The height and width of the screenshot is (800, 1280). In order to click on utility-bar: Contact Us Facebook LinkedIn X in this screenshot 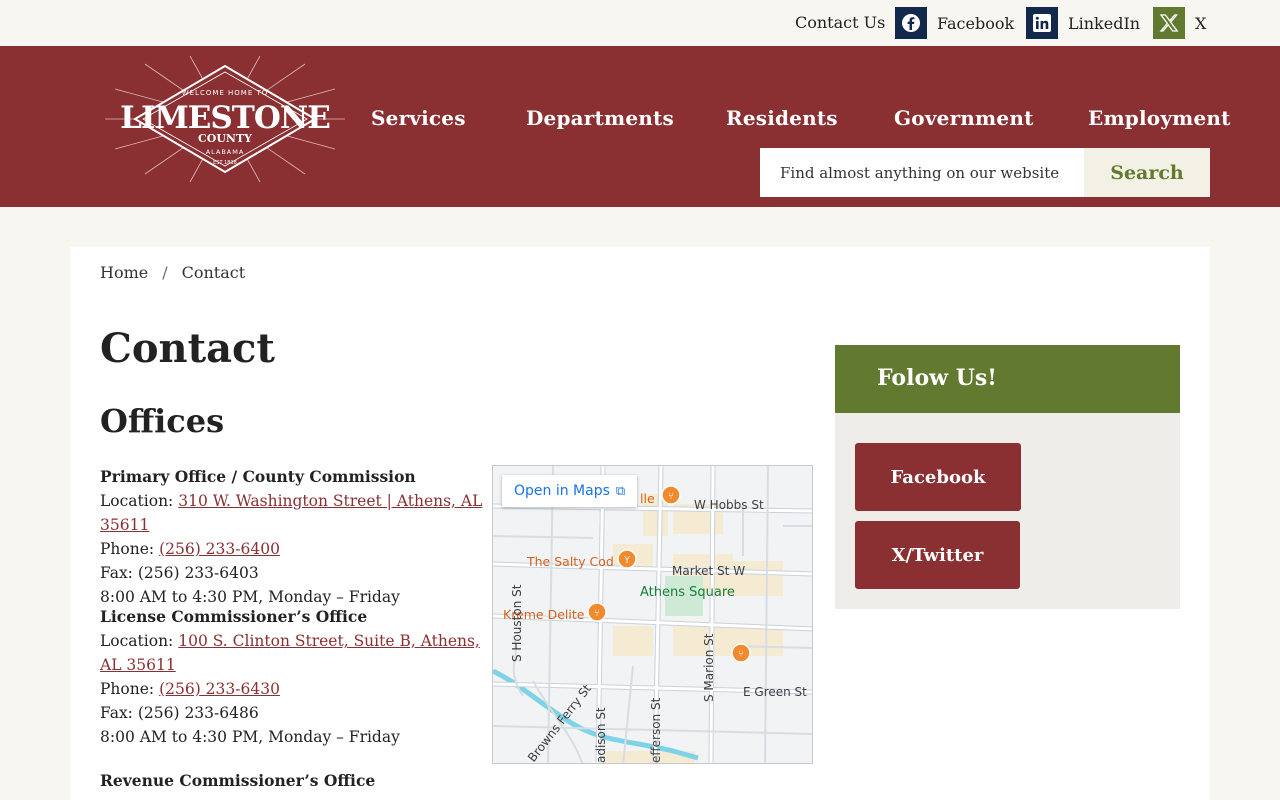, I will do `click(640, 23)`.